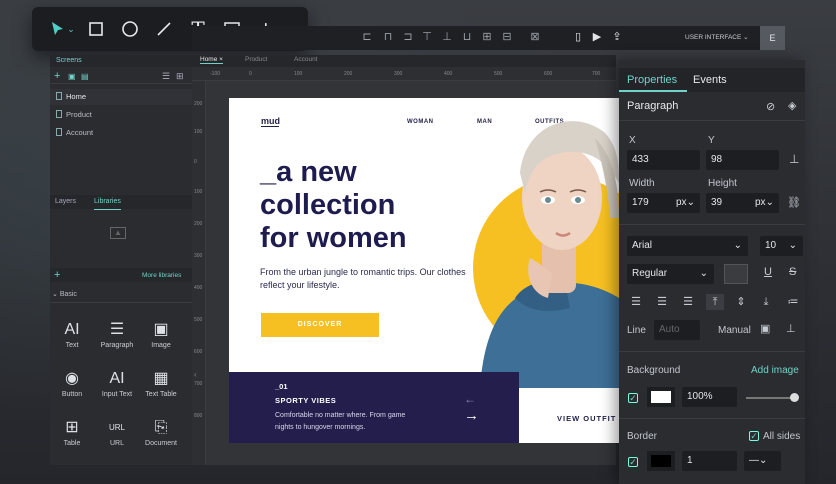  What do you see at coordinates (791, 328) in the screenshot?
I see `auto-height-icon: ⊥` at bounding box center [791, 328].